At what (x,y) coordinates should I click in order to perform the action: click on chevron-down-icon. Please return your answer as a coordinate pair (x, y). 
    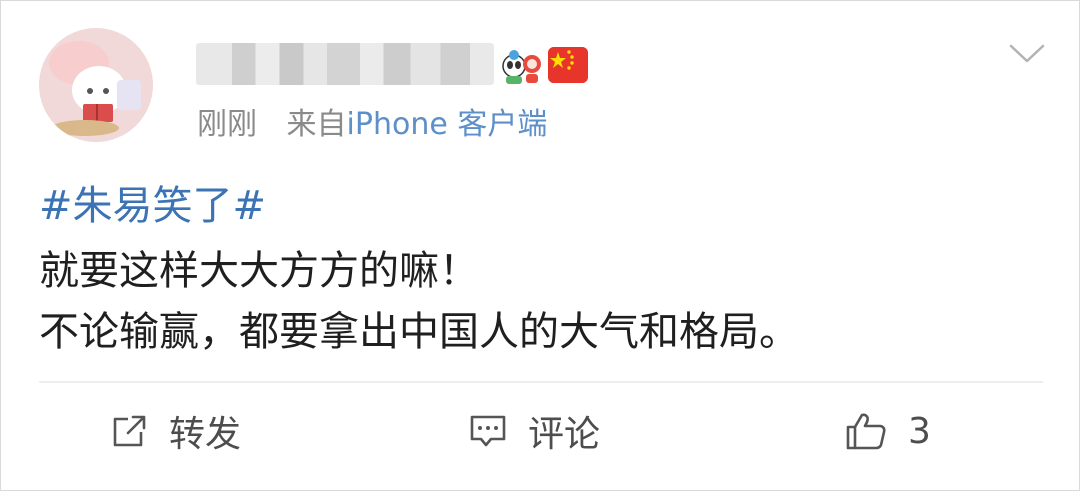
    Looking at the image, I should click on (1027, 54).